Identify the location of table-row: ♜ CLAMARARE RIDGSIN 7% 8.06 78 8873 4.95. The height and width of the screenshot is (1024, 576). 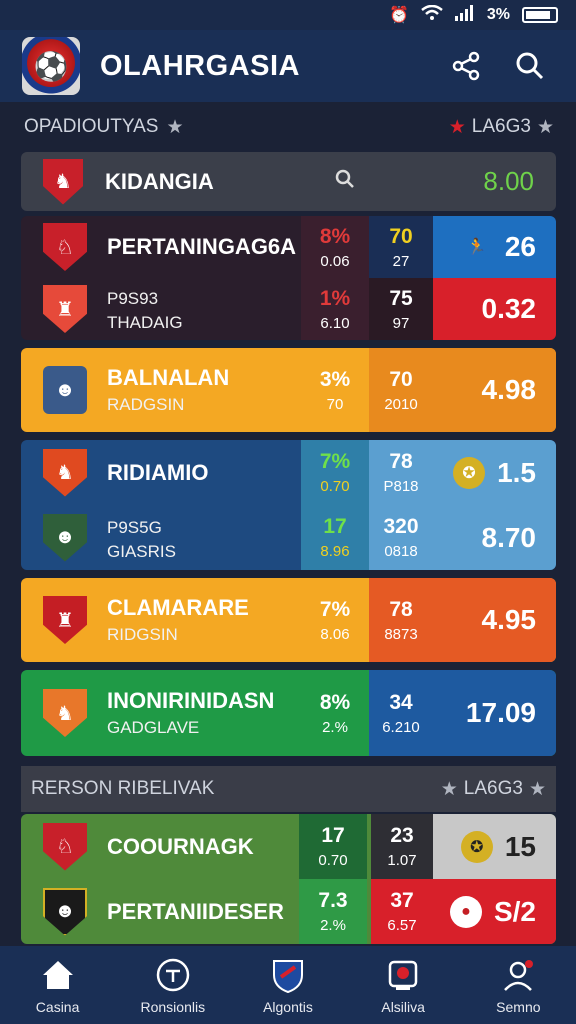
(288, 620).